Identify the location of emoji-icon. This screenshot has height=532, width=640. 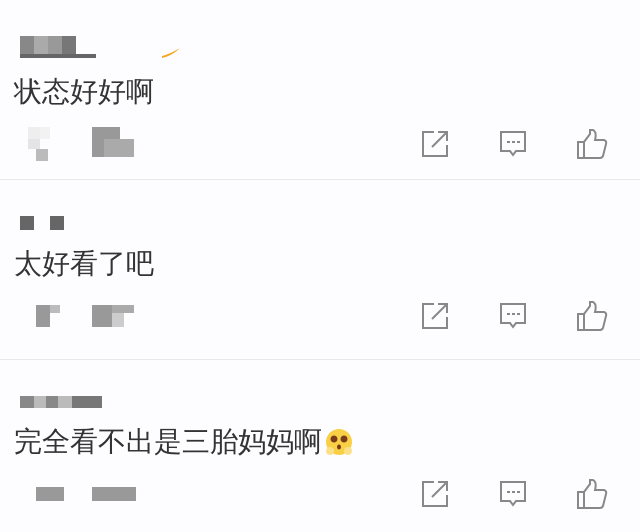
(339, 442).